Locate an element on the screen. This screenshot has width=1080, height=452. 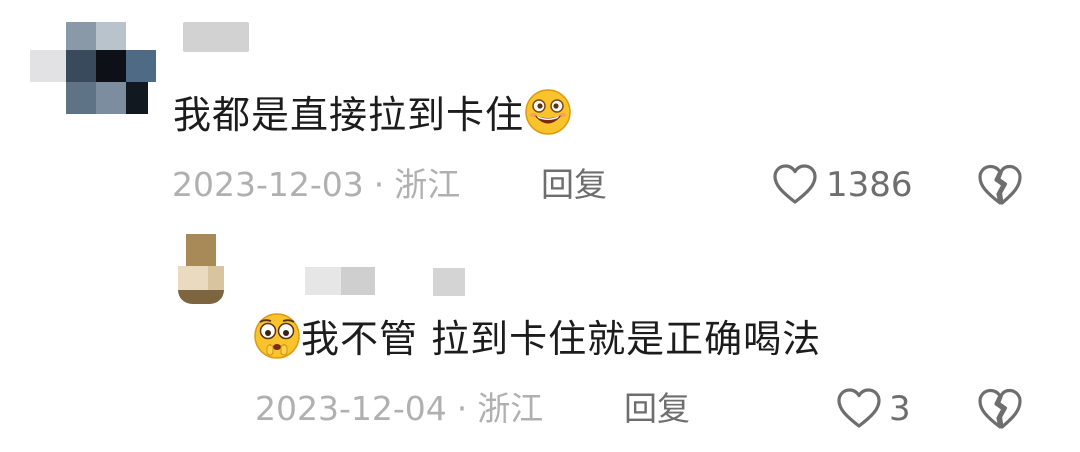
reply-comment-meta: 2023-12-04 · 浙江 is located at coordinates (399, 409).